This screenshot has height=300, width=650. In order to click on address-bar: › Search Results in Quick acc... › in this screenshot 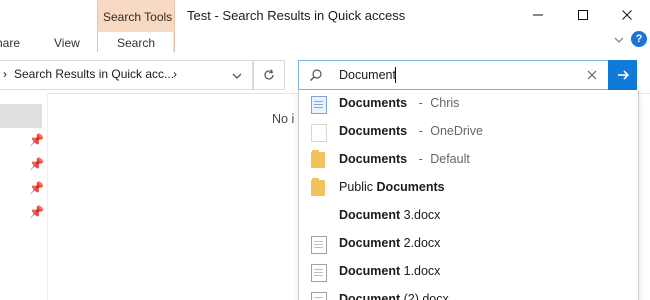, I will do `click(126, 75)`.